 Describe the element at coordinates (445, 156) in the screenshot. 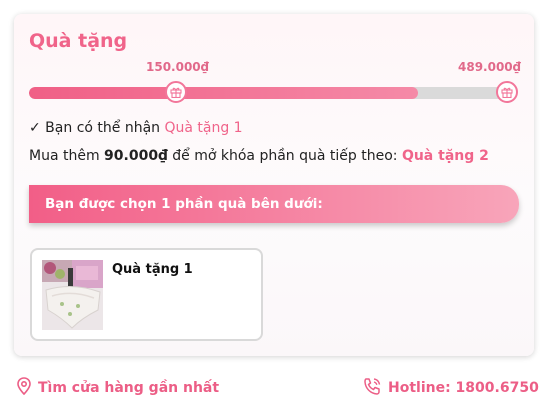

I see `next-gift-name: Quà tặng 2` at that location.